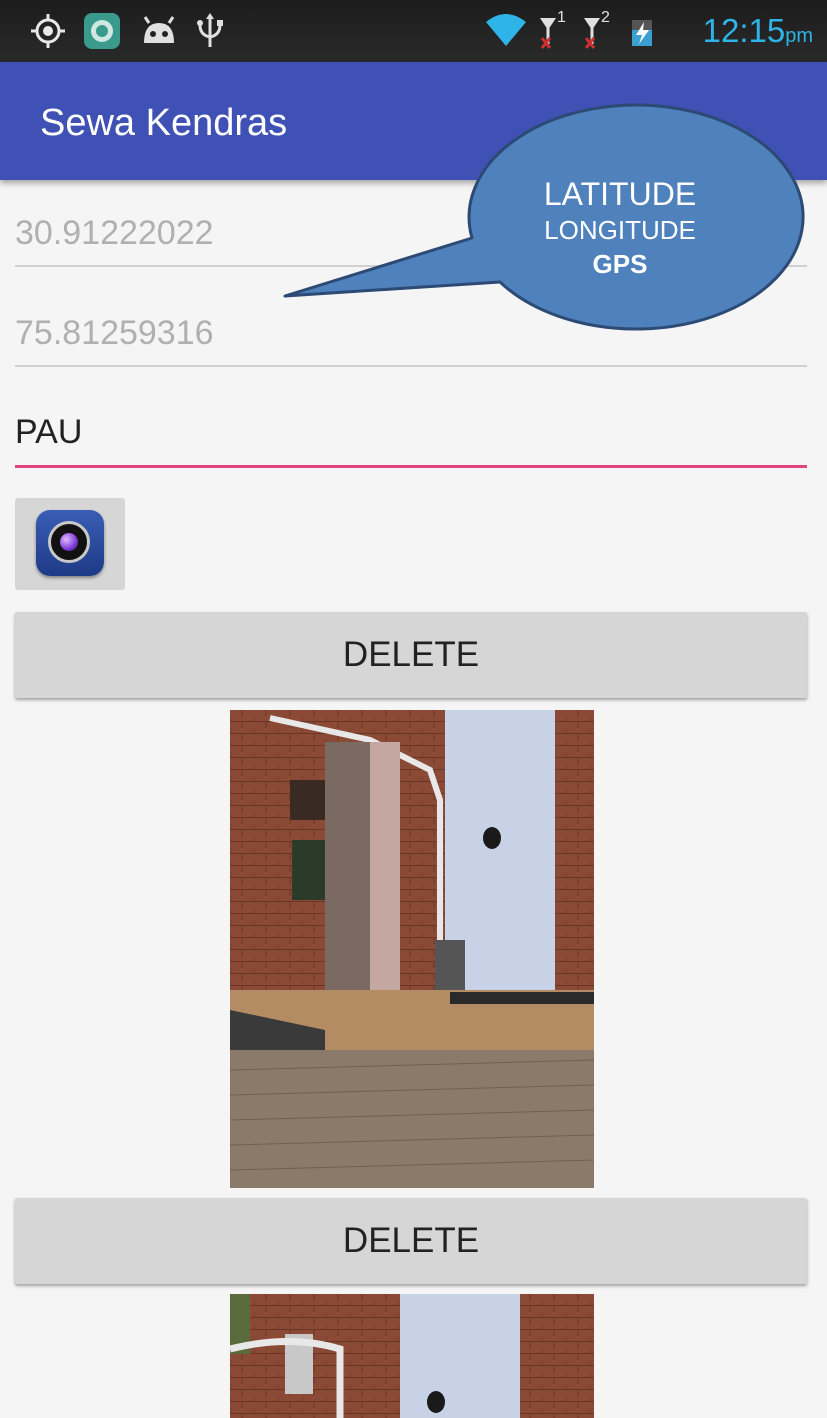  I want to click on sim2-label: 2, so click(605, 17).